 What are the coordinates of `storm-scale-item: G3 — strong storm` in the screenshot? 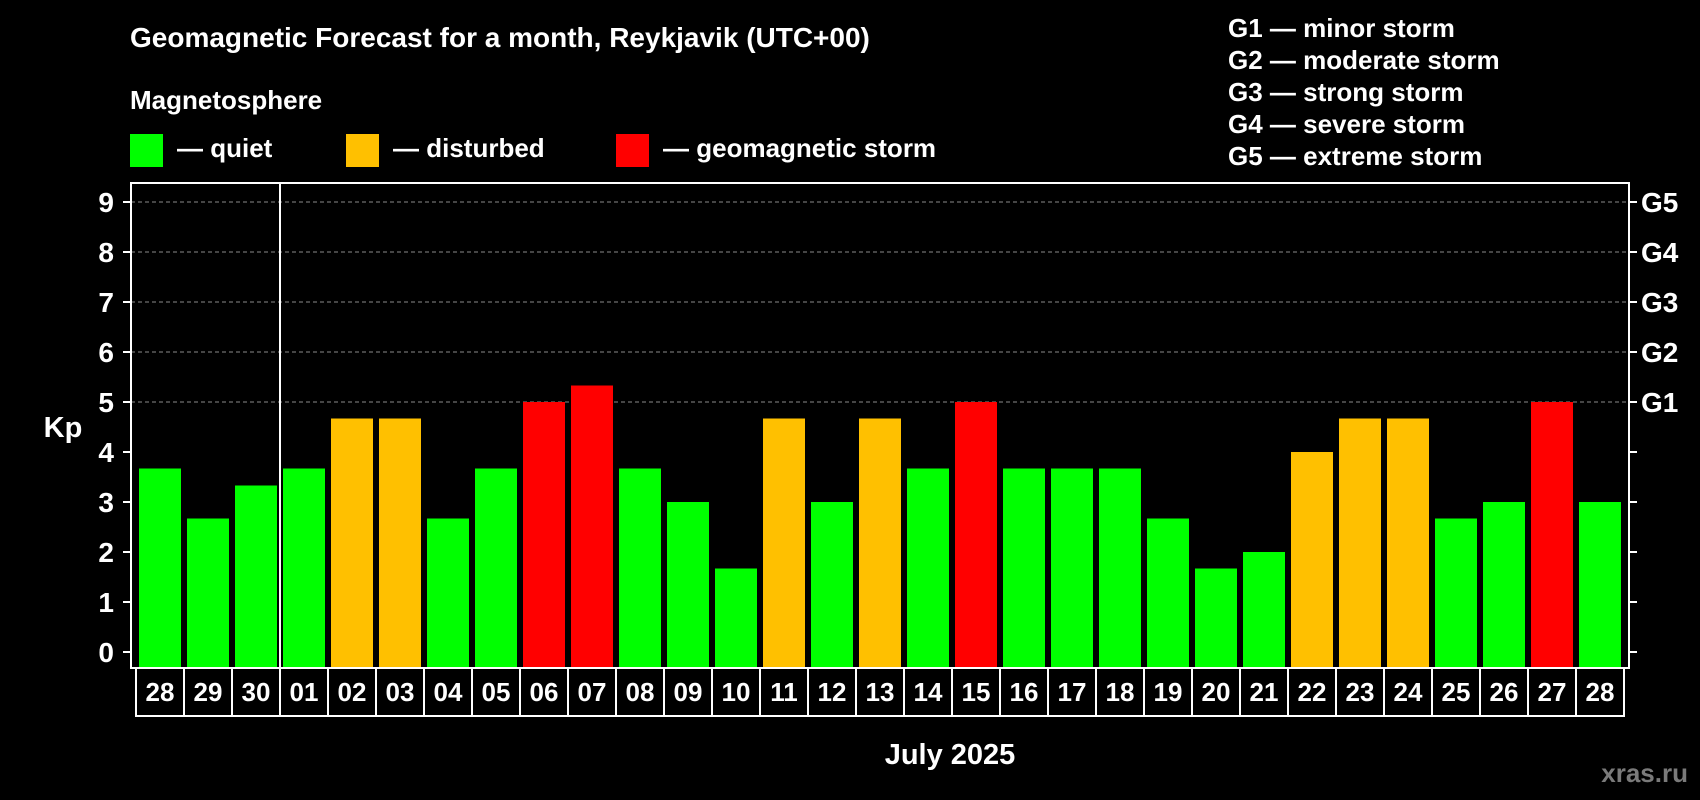 It's located at (1345, 92).